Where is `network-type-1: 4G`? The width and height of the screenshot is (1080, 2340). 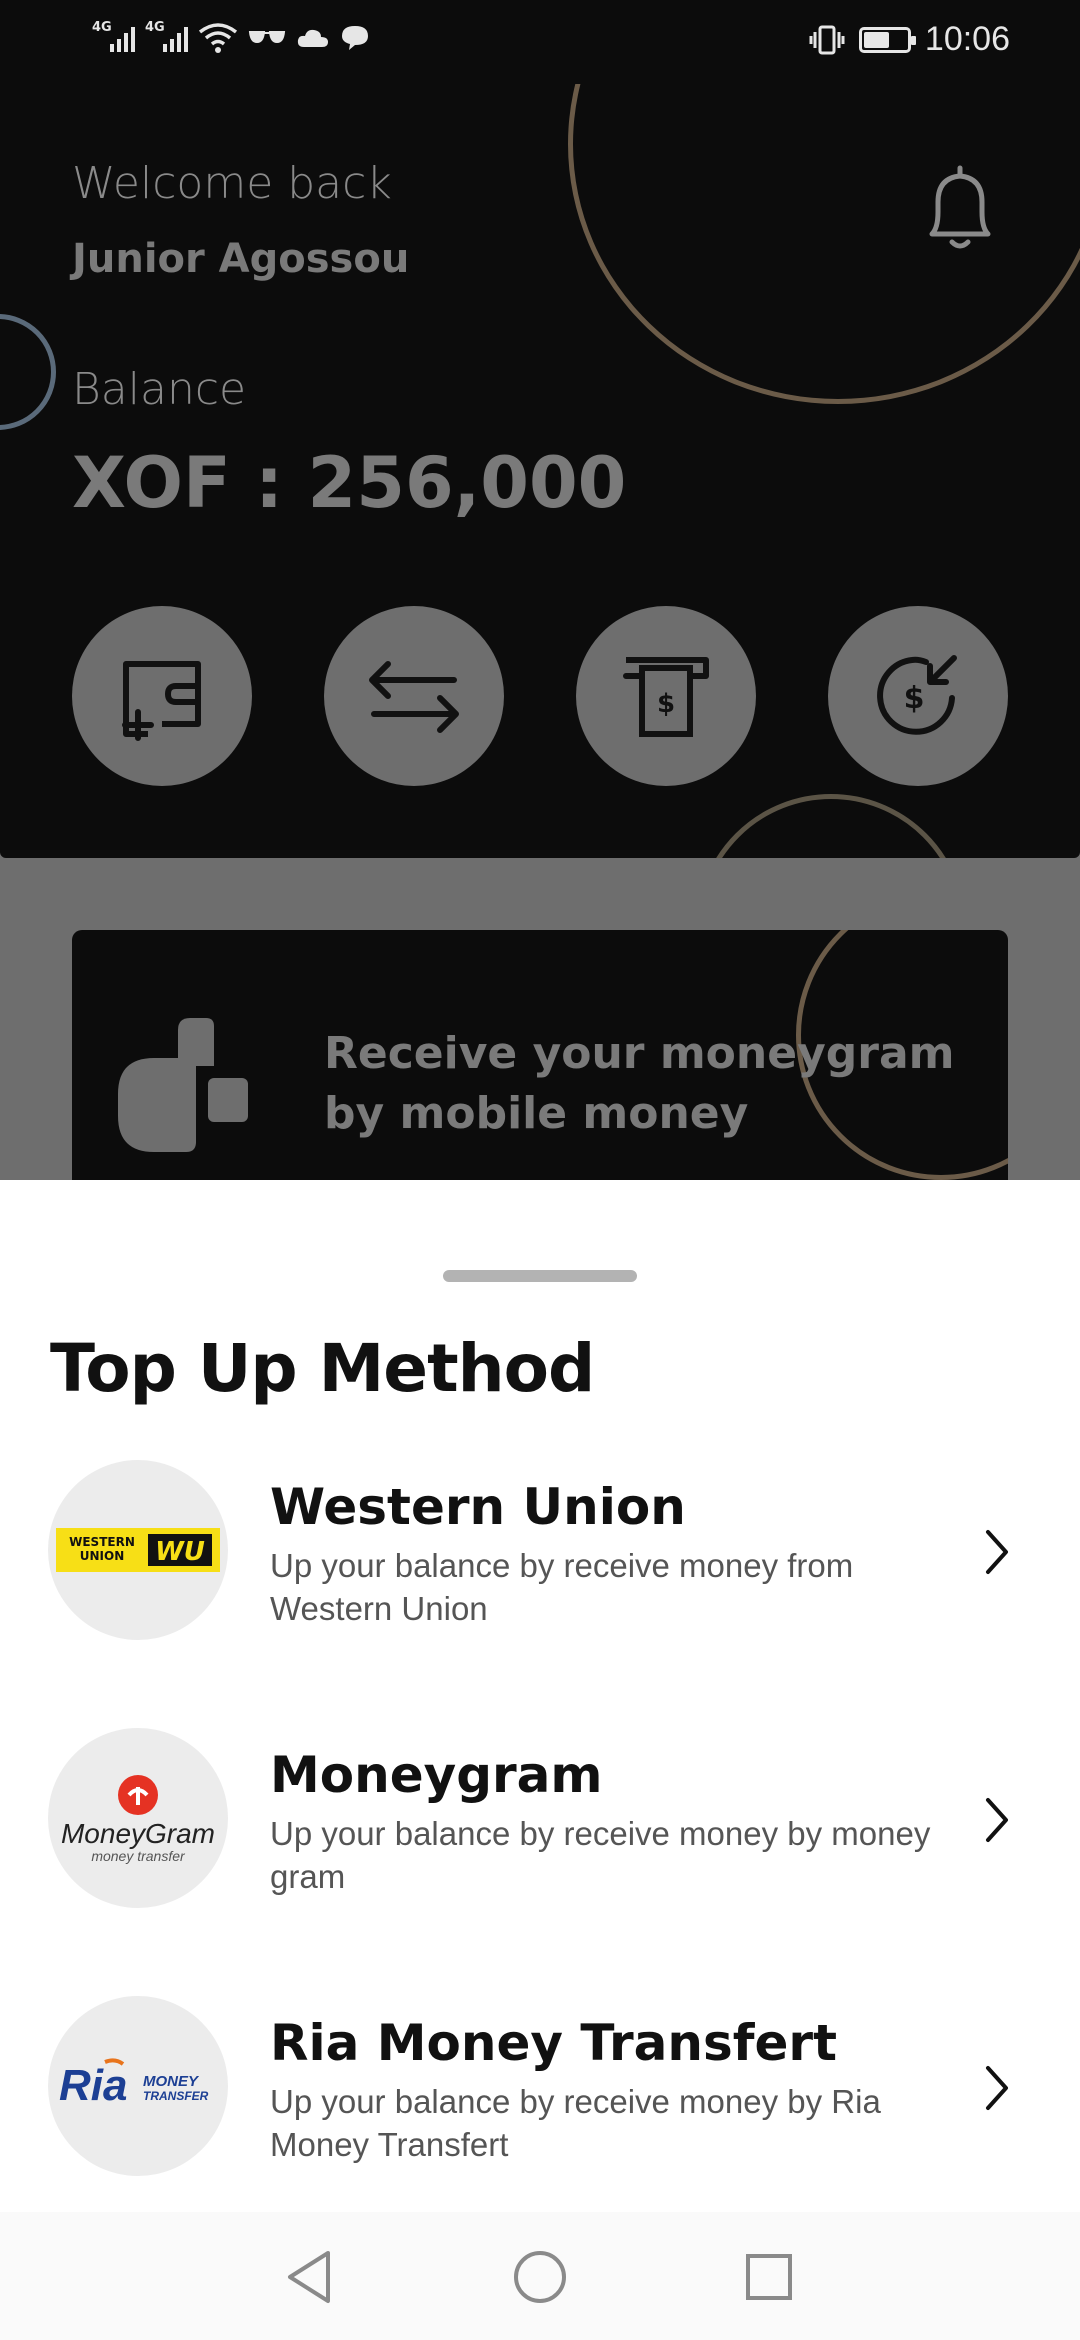
network-type-1: 4G is located at coordinates (102, 27).